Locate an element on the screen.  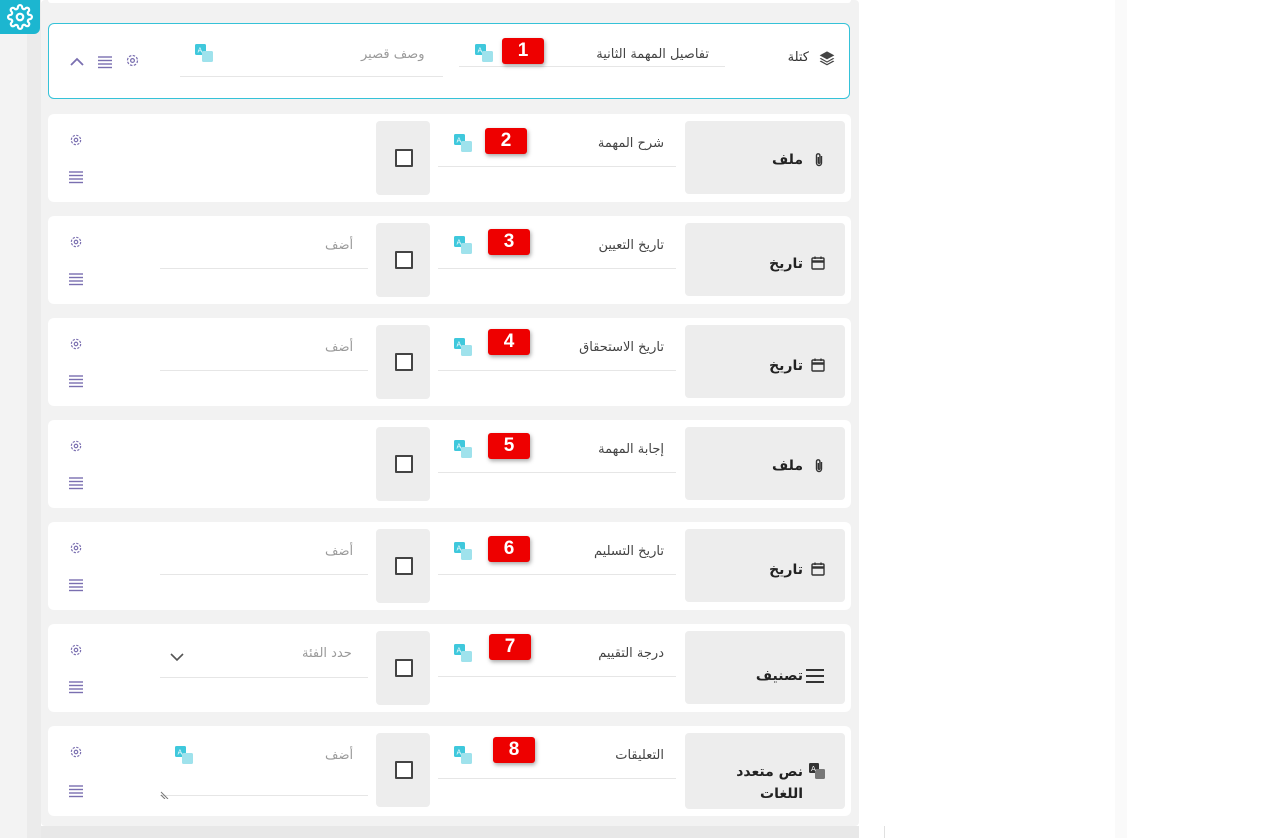
multilingual-textarea is located at coordinates (264, 781).